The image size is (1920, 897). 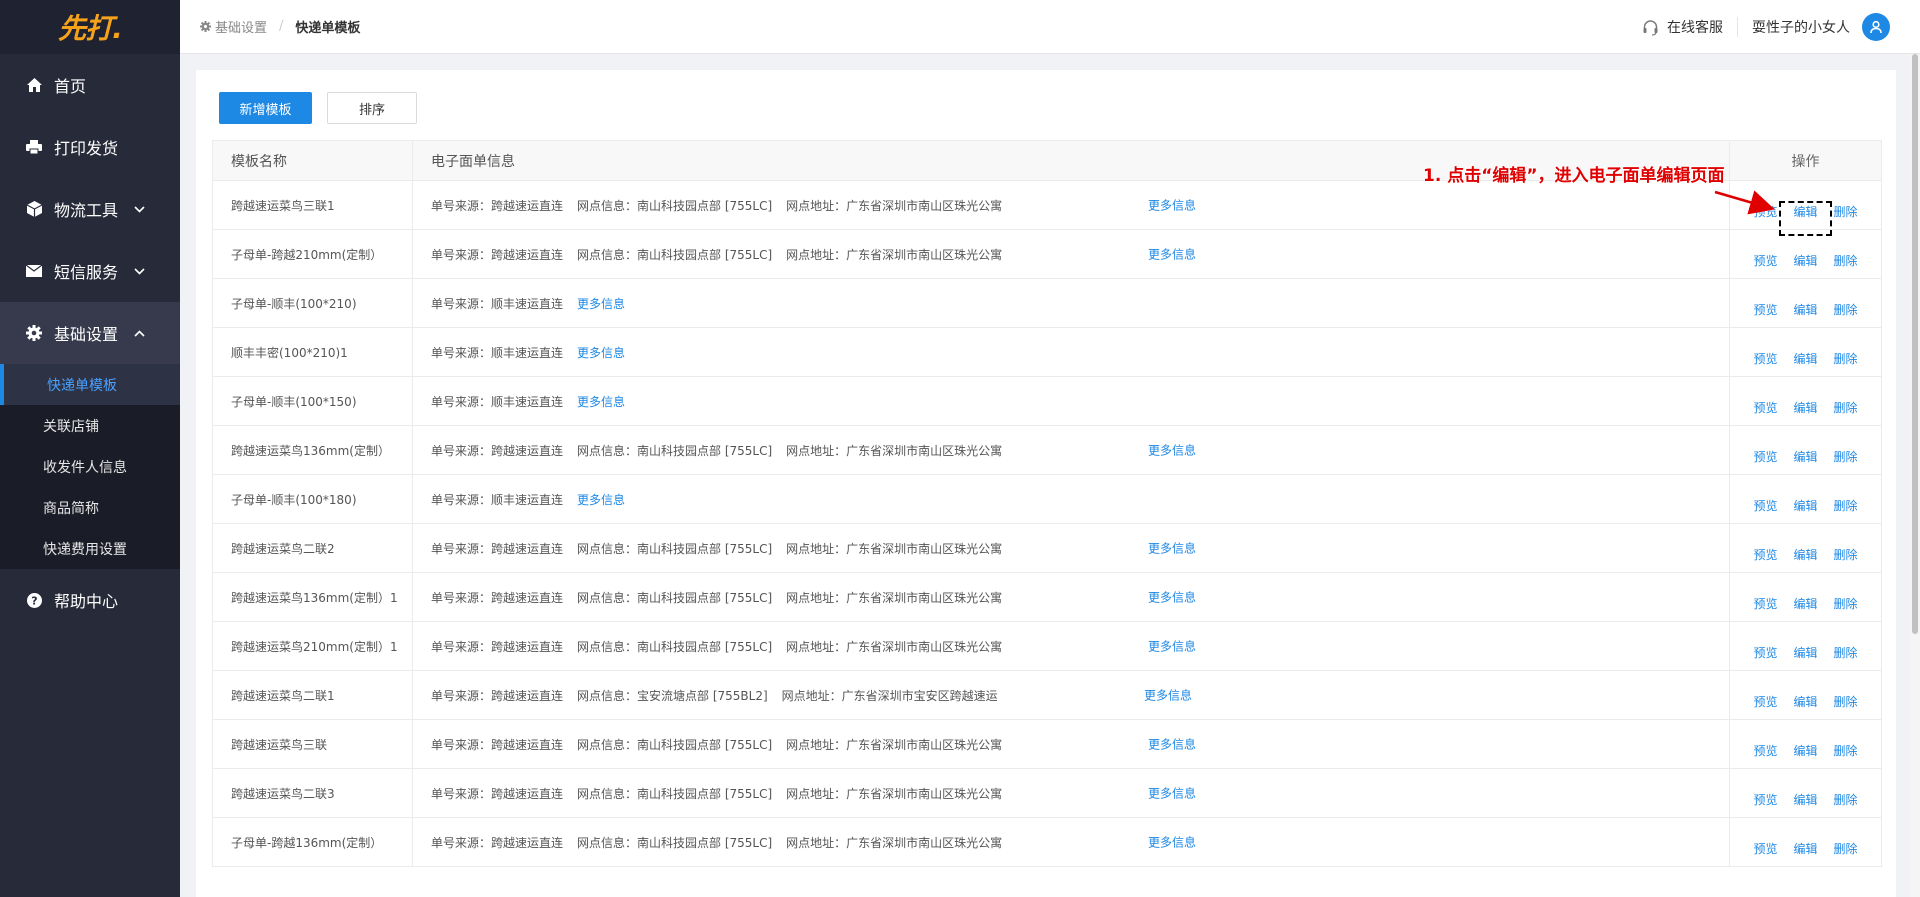 I want to click on online-service-link: 在线客服, so click(x=1690, y=27).